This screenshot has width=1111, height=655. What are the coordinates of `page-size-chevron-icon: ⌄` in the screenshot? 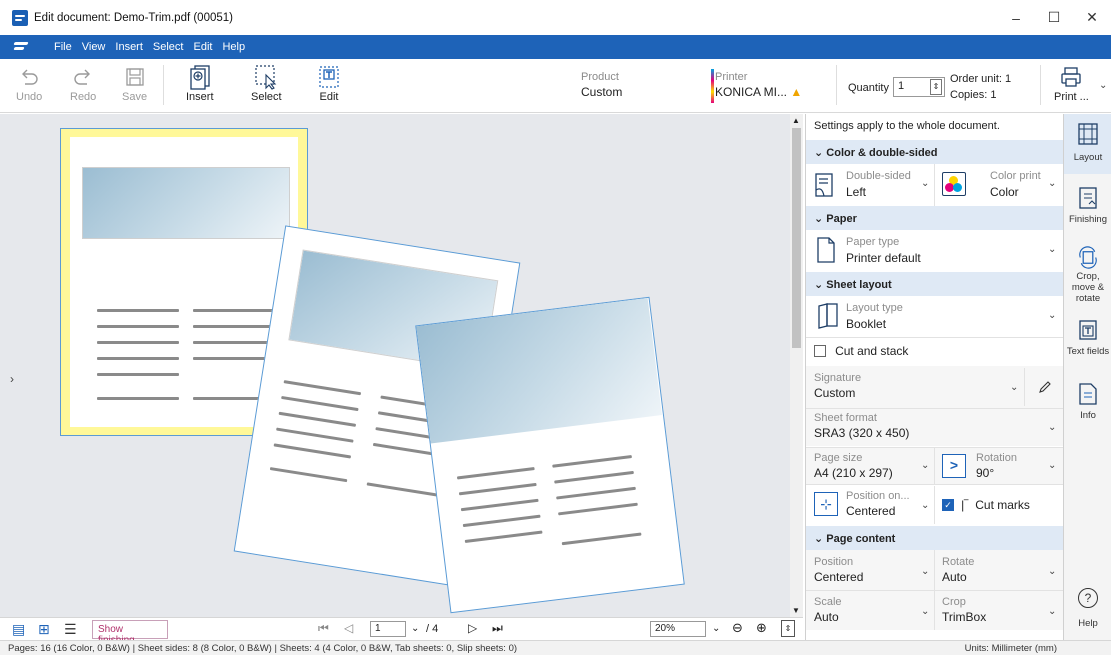 It's located at (925, 465).